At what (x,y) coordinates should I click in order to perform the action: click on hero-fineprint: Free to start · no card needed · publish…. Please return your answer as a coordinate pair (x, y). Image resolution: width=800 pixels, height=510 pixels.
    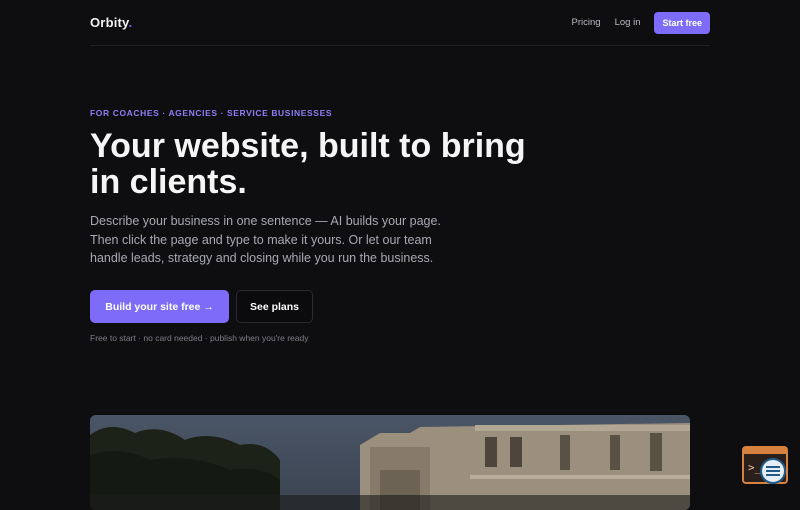
    Looking at the image, I should click on (199, 338).